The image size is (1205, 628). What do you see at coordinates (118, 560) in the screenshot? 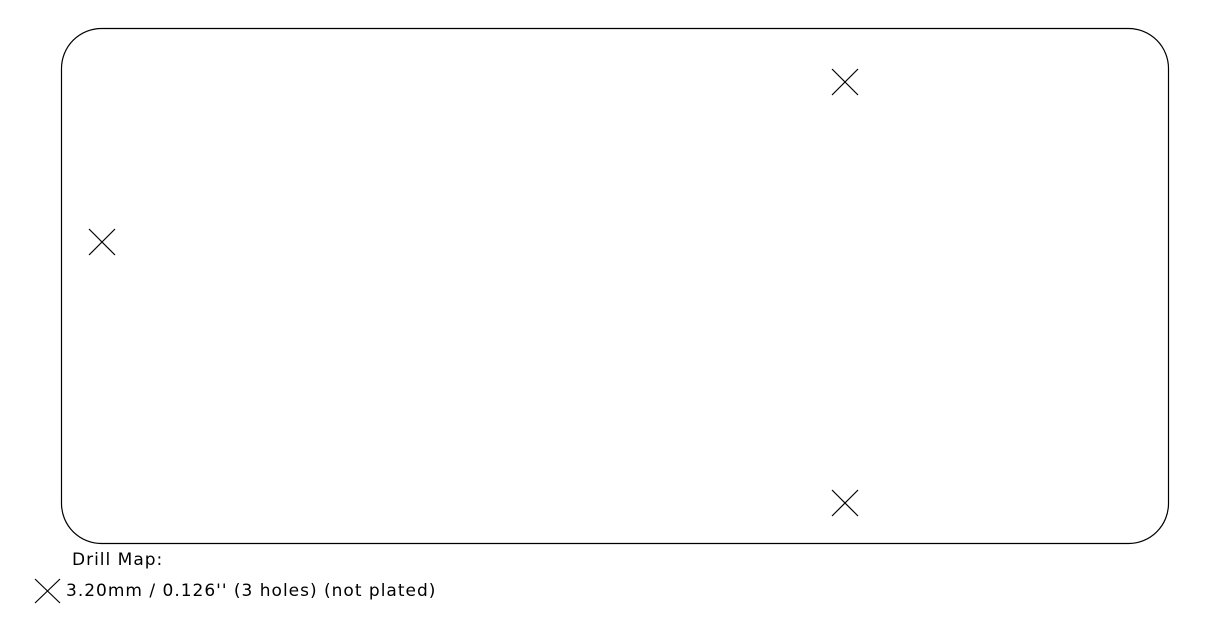
I see `legend-title: Drill Map:` at bounding box center [118, 560].